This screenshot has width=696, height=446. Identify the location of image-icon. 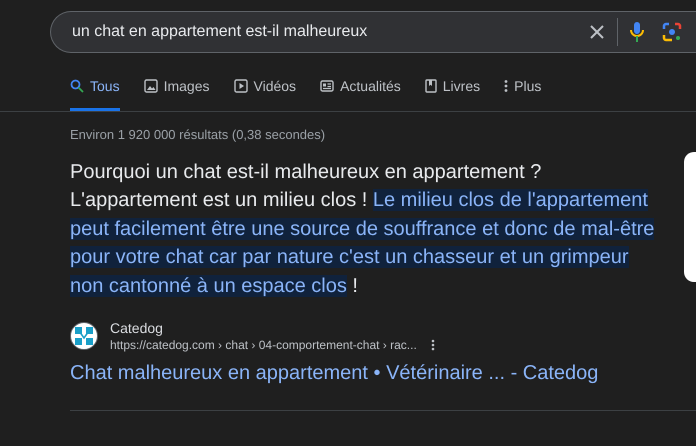
(151, 86).